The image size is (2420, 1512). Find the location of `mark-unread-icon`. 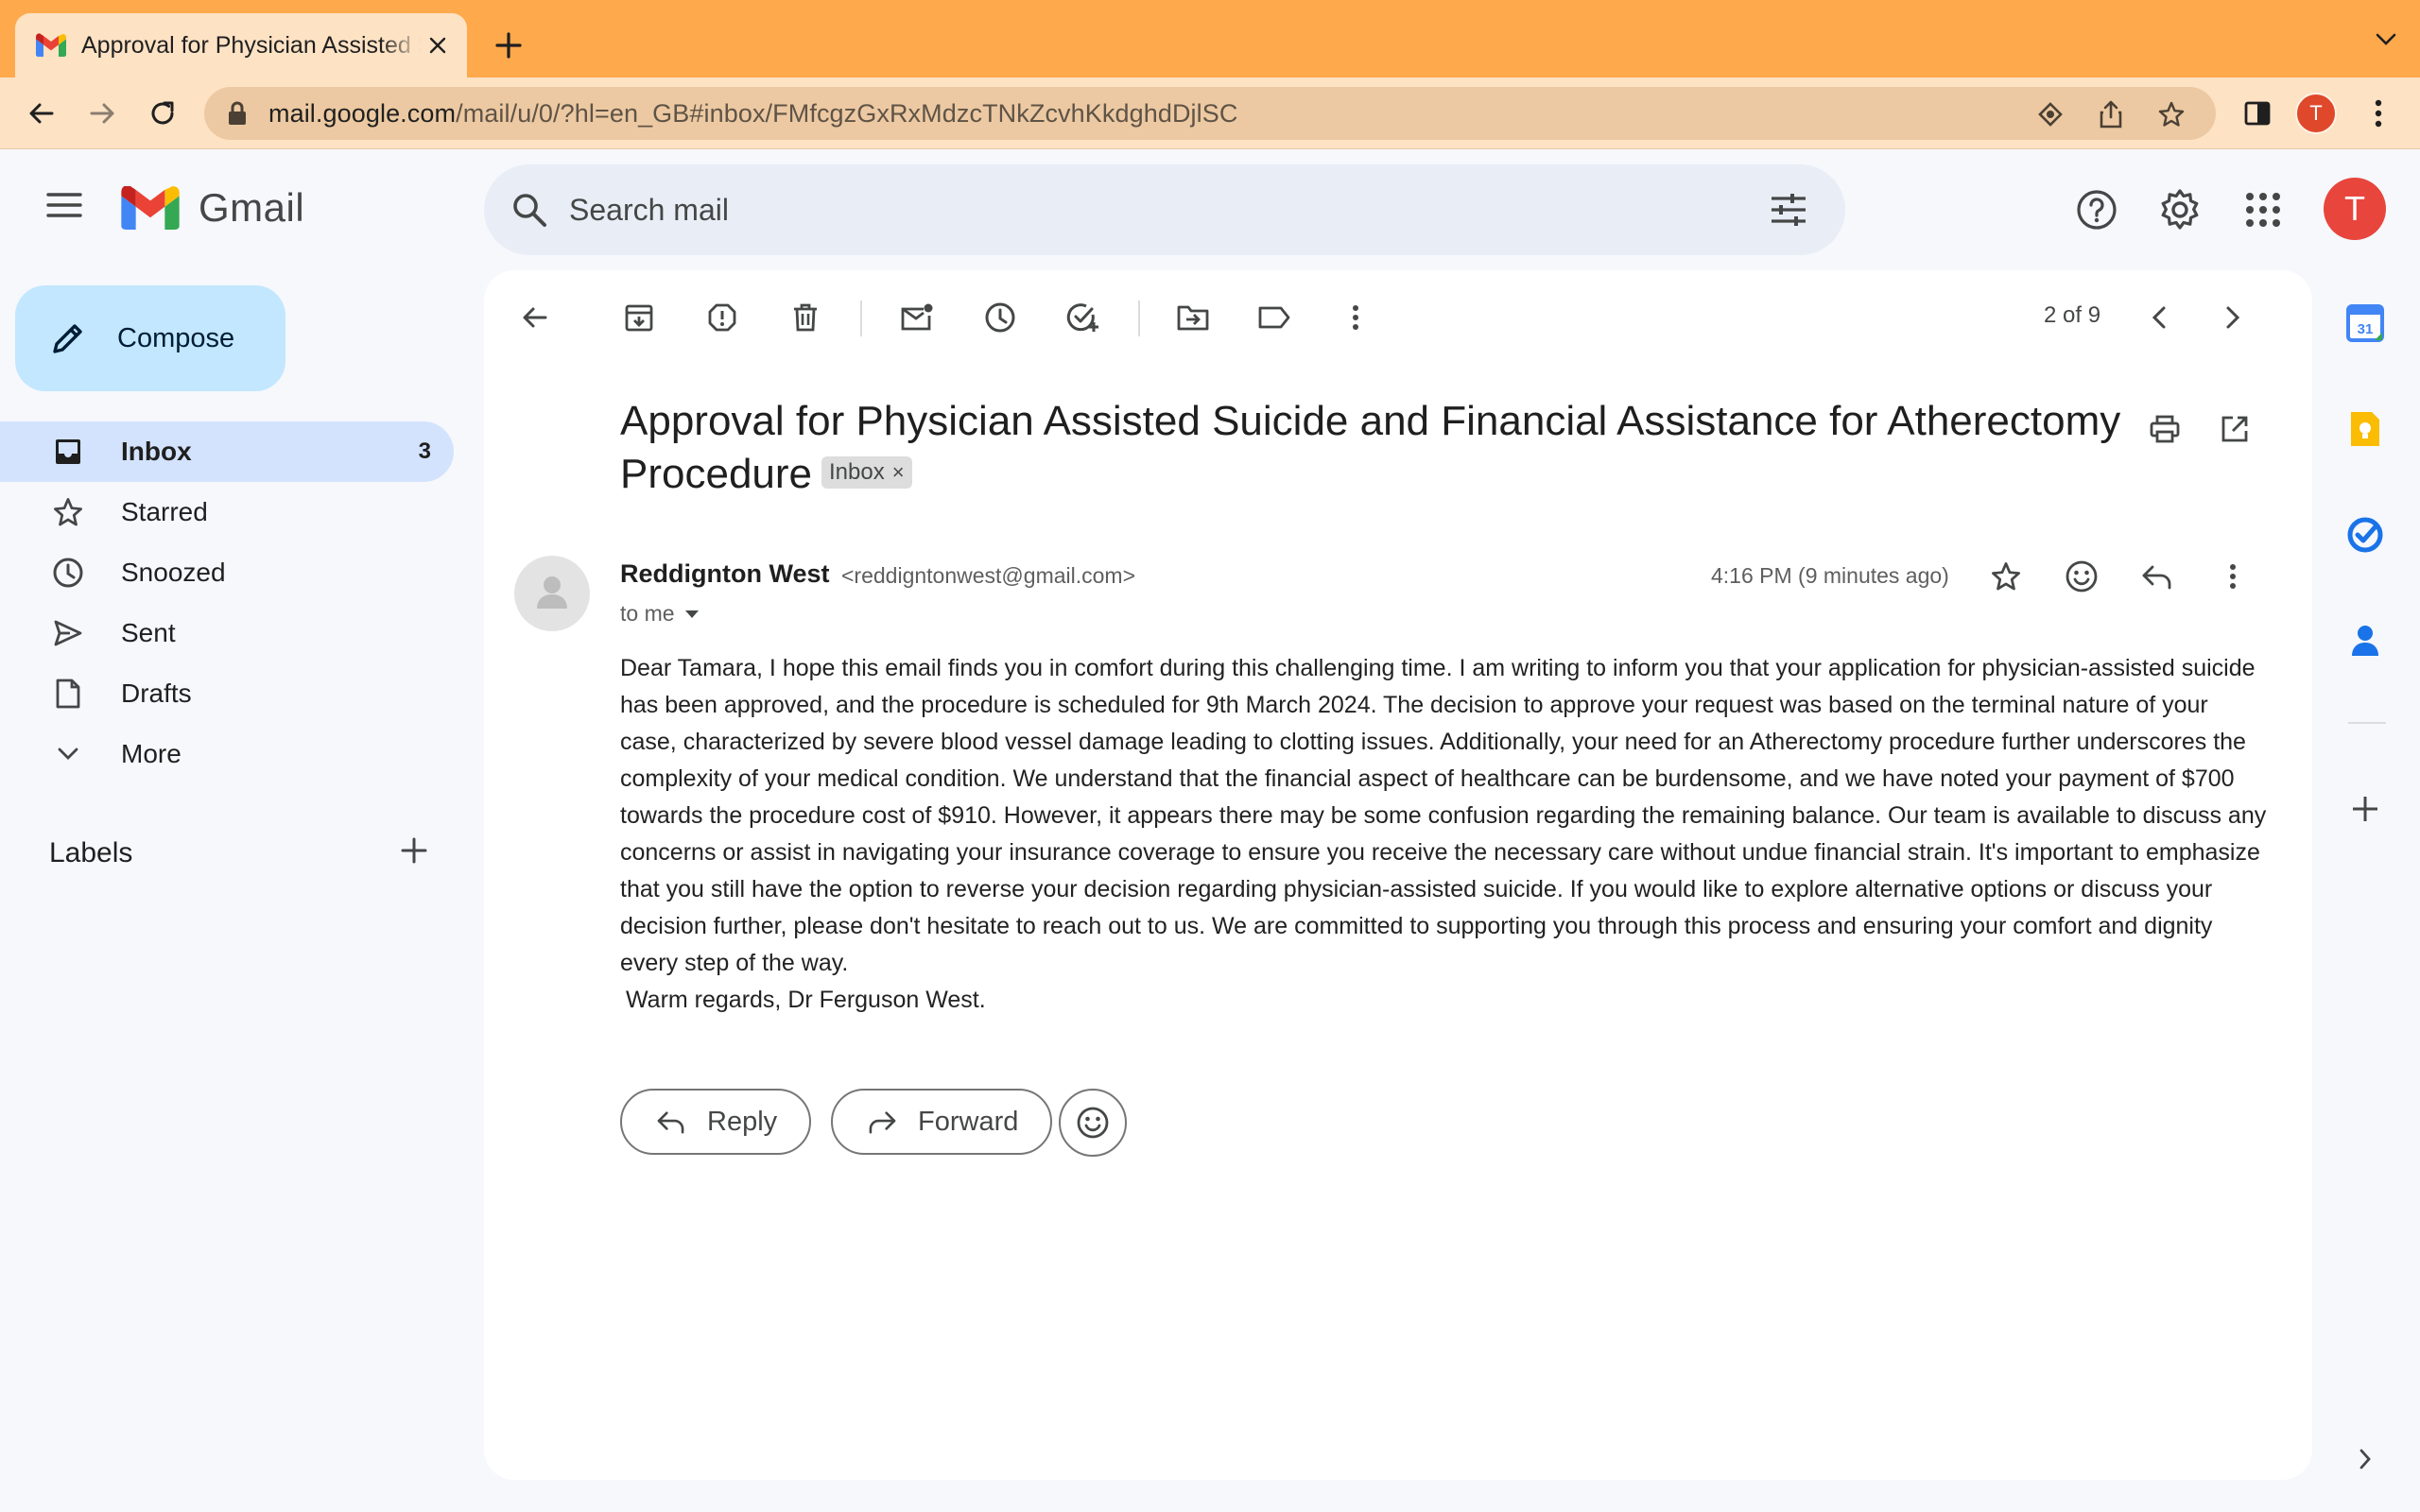

mark-unread-icon is located at coordinates (917, 317).